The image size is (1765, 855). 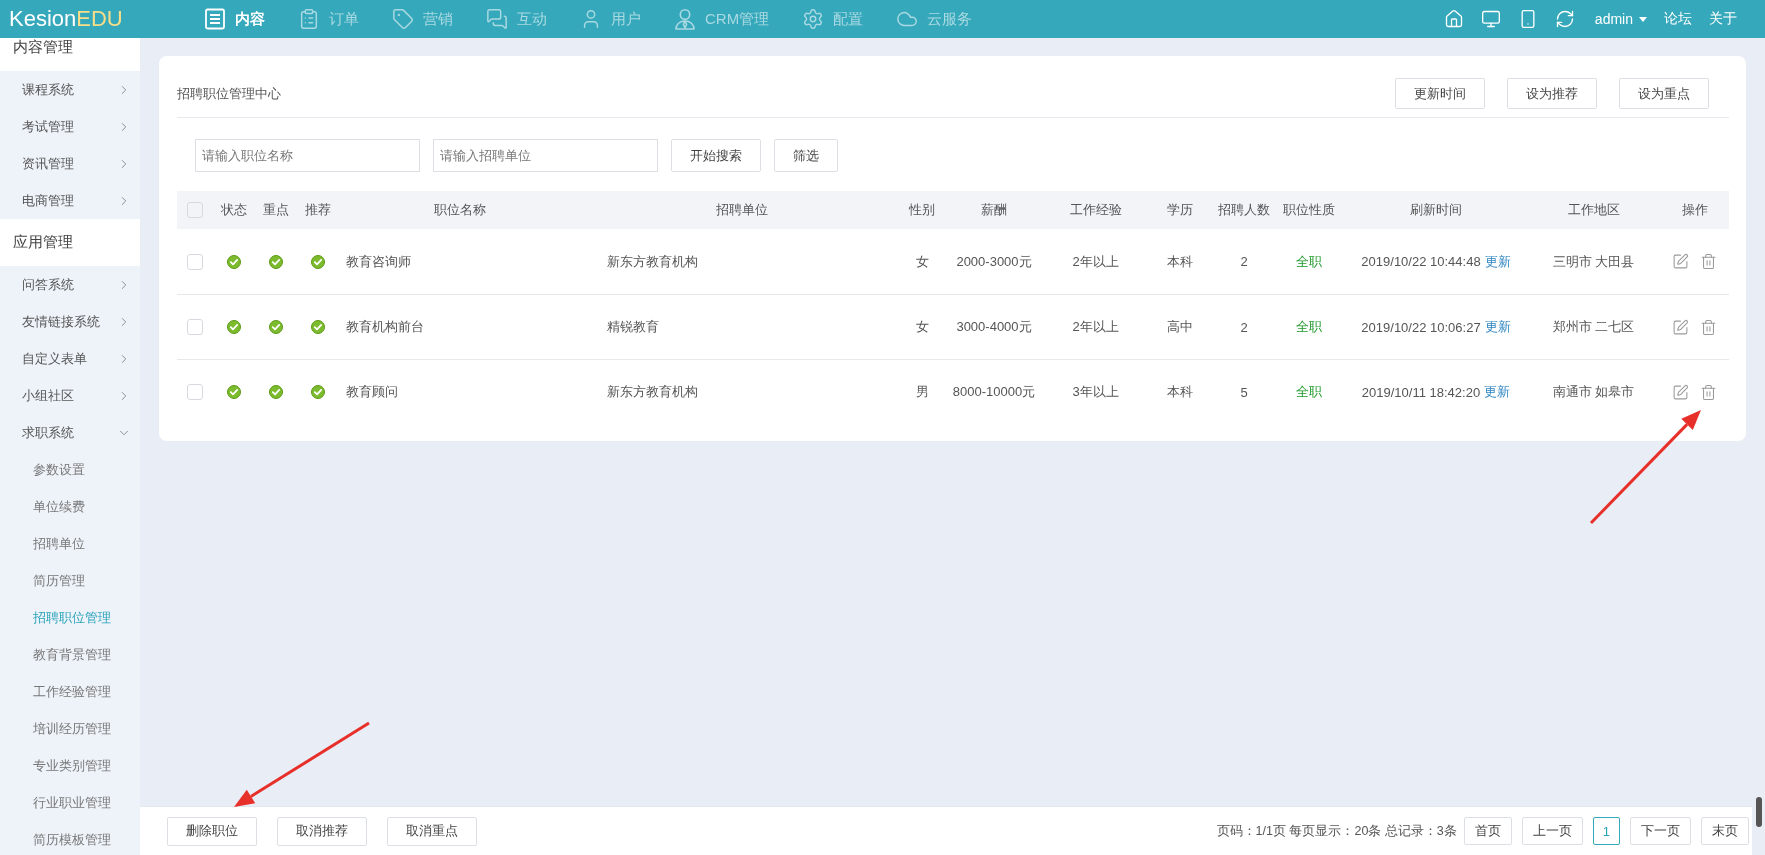 I want to click on home-icon, so click(x=1453, y=19).